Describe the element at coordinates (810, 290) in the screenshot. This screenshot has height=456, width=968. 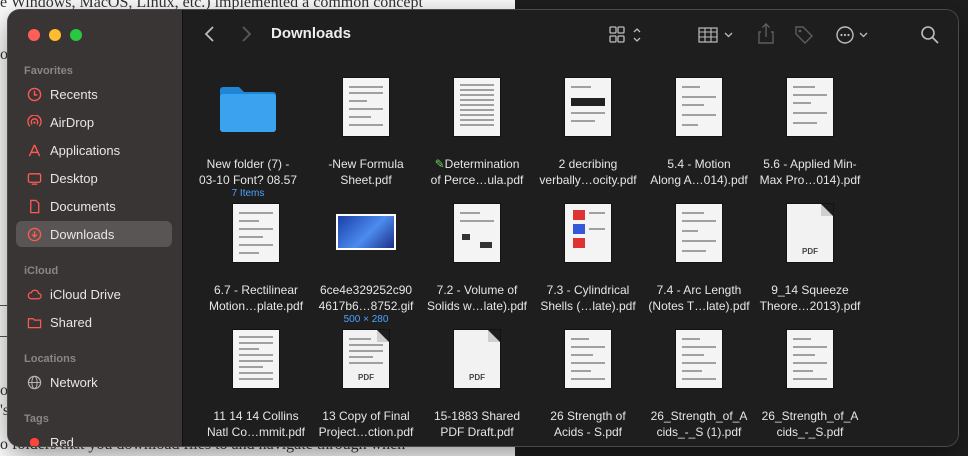
I see `file-name: 9_14 Squeeze` at that location.